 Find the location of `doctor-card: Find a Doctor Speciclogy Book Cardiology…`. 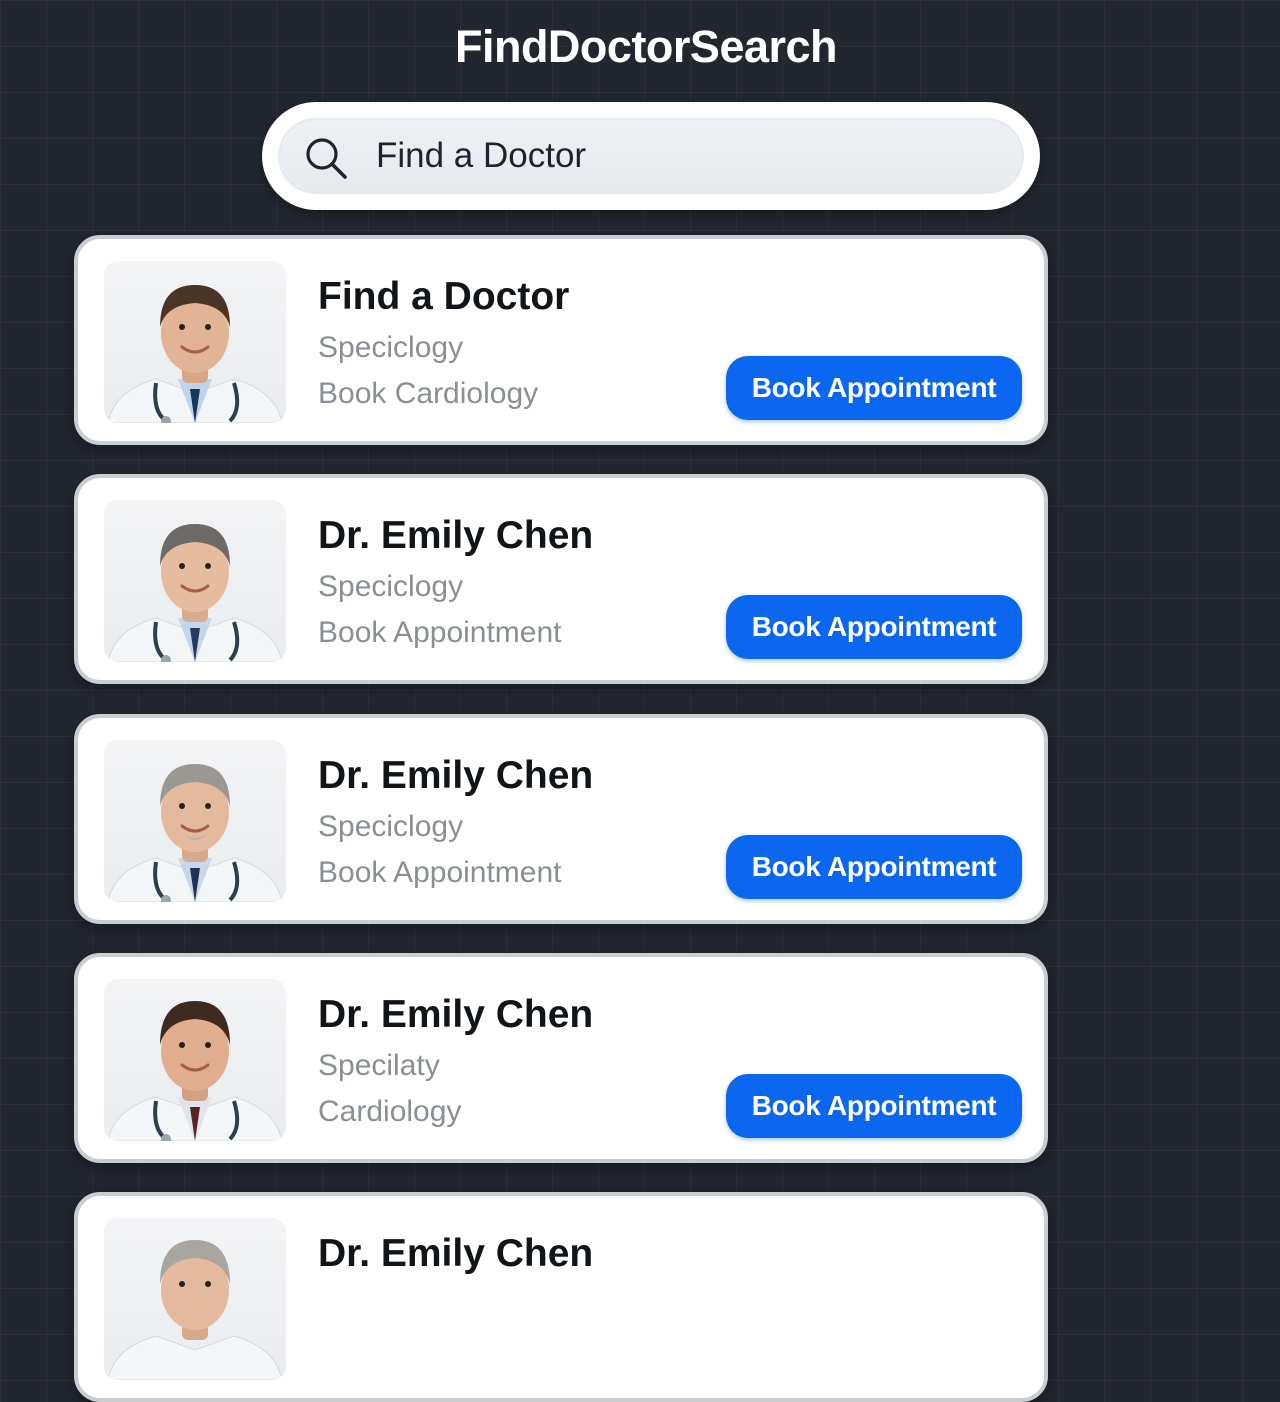

doctor-card: Find a Doctor Speciclogy Book Cardiology… is located at coordinates (561, 340).